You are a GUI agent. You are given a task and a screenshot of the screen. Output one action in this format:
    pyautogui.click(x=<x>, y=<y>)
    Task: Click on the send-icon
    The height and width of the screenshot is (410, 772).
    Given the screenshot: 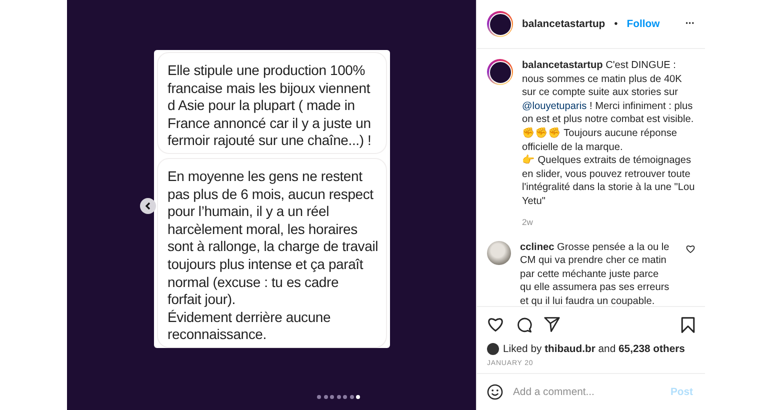 What is the action you would take?
    pyautogui.click(x=552, y=324)
    